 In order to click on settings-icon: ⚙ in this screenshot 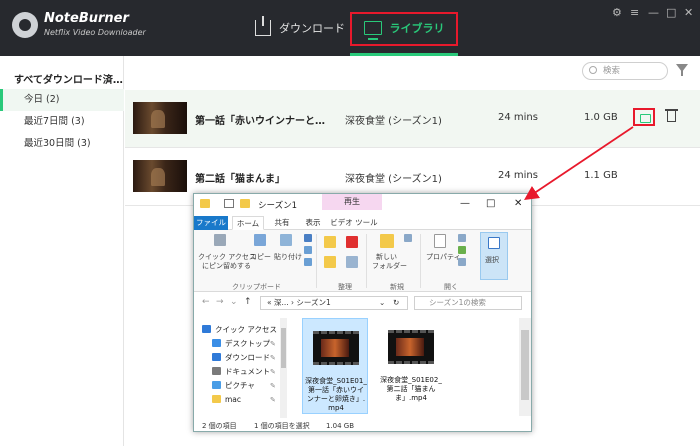, I will do `click(617, 12)`.